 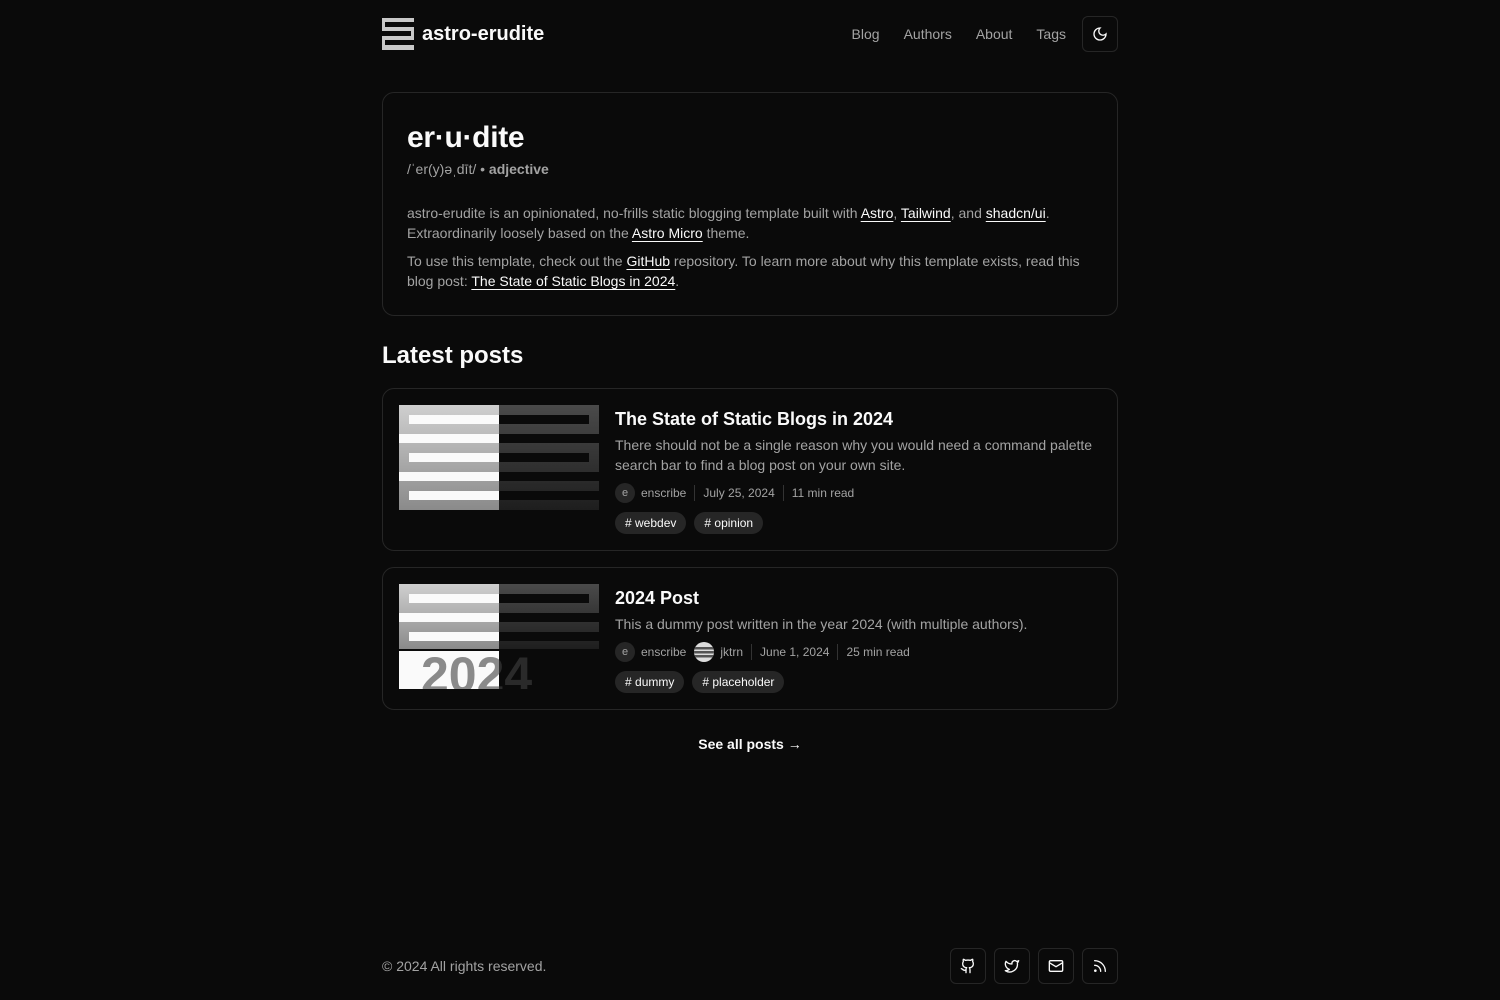 I want to click on copyright: © 2024 All rights reserved., so click(x=464, y=966).